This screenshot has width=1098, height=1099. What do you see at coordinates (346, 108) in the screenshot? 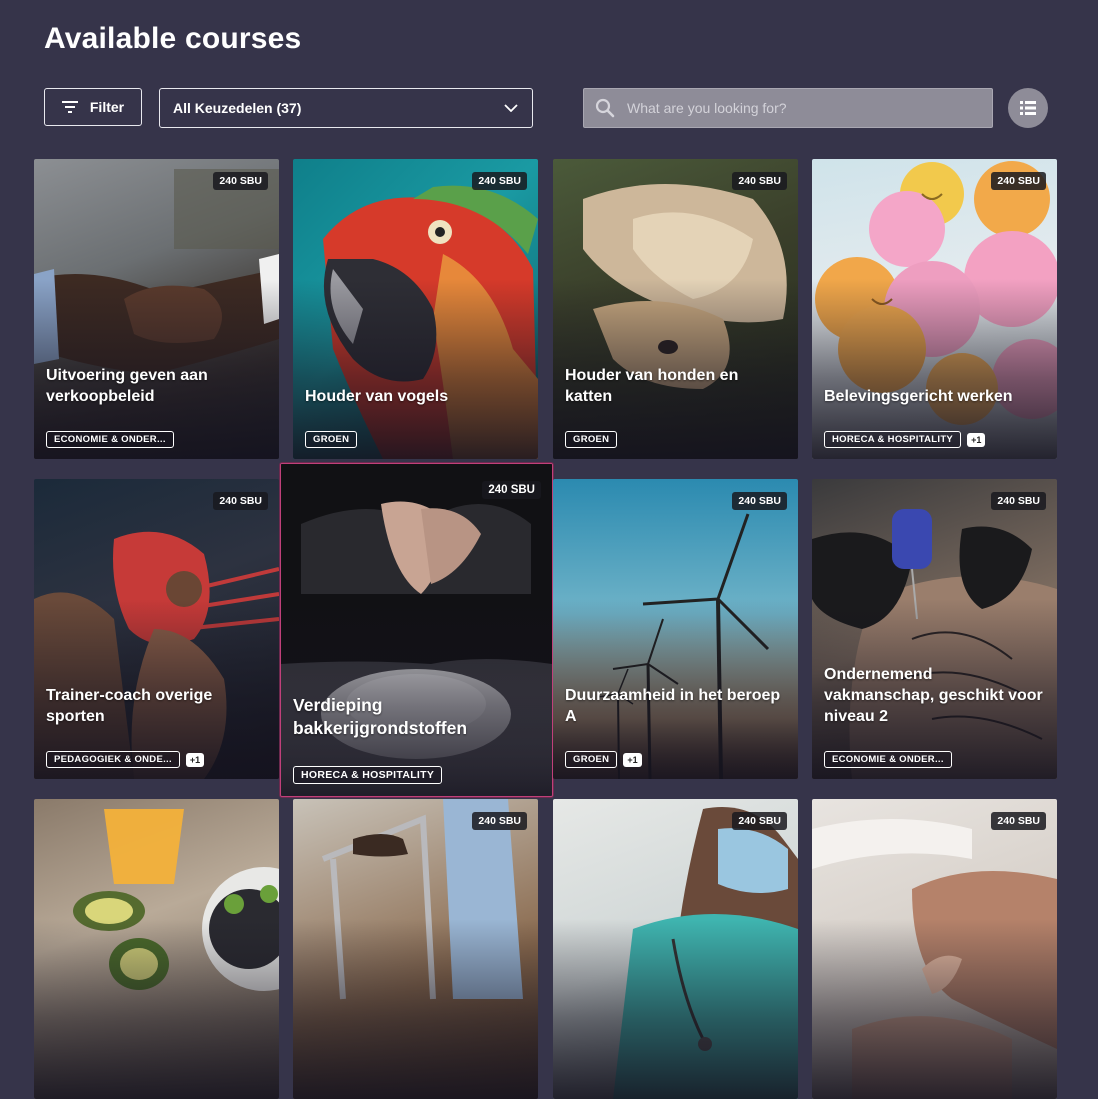
I see `keuzedelen-select: All Keuzedelen (37)` at bounding box center [346, 108].